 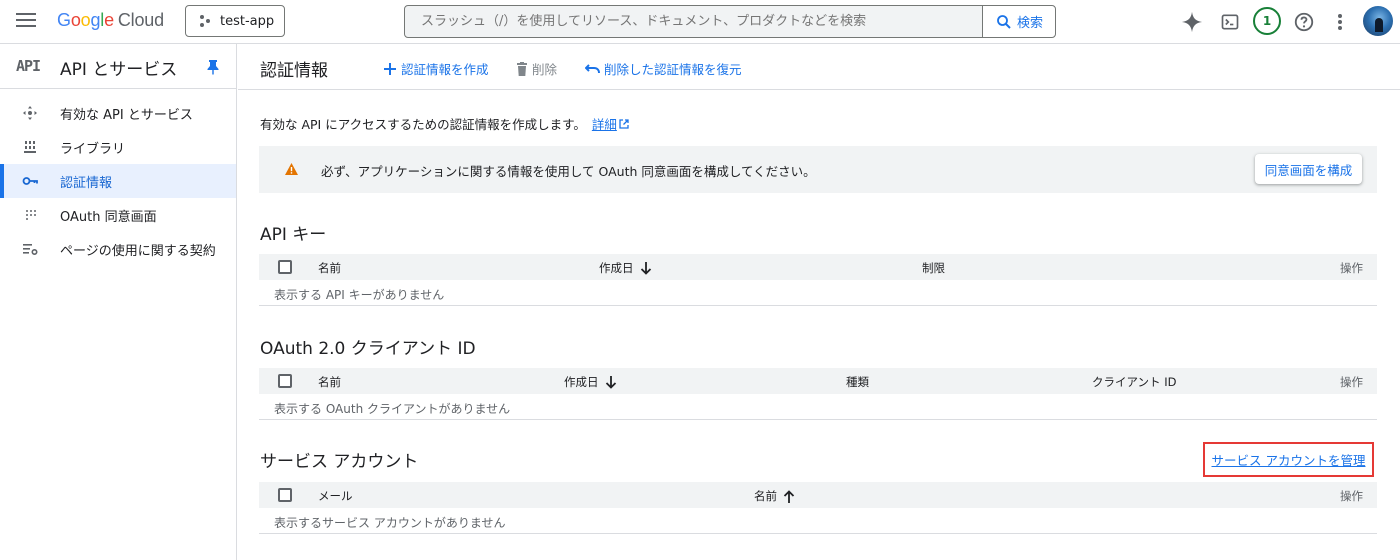 I want to click on gemini-icon, so click(x=1192, y=22).